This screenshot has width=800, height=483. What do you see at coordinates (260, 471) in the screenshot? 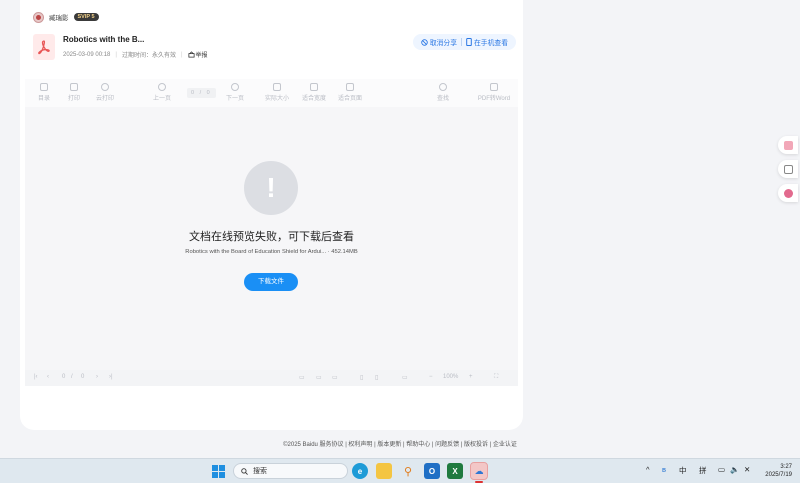
I see `taskbar-search-placeholder: 搜索` at bounding box center [260, 471].